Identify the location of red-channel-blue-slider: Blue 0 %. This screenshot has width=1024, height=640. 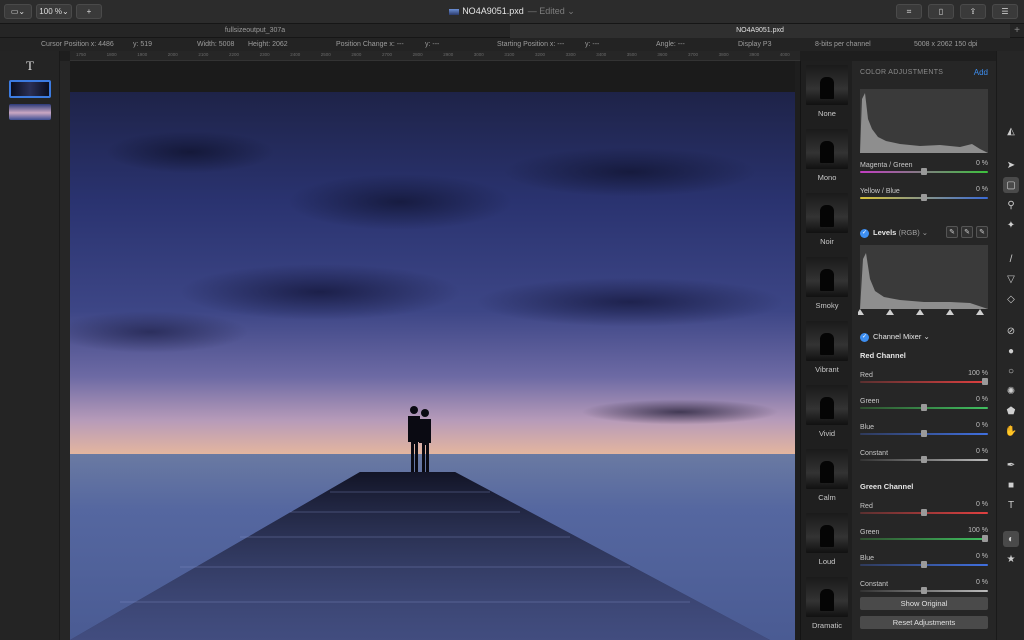
(924, 429).